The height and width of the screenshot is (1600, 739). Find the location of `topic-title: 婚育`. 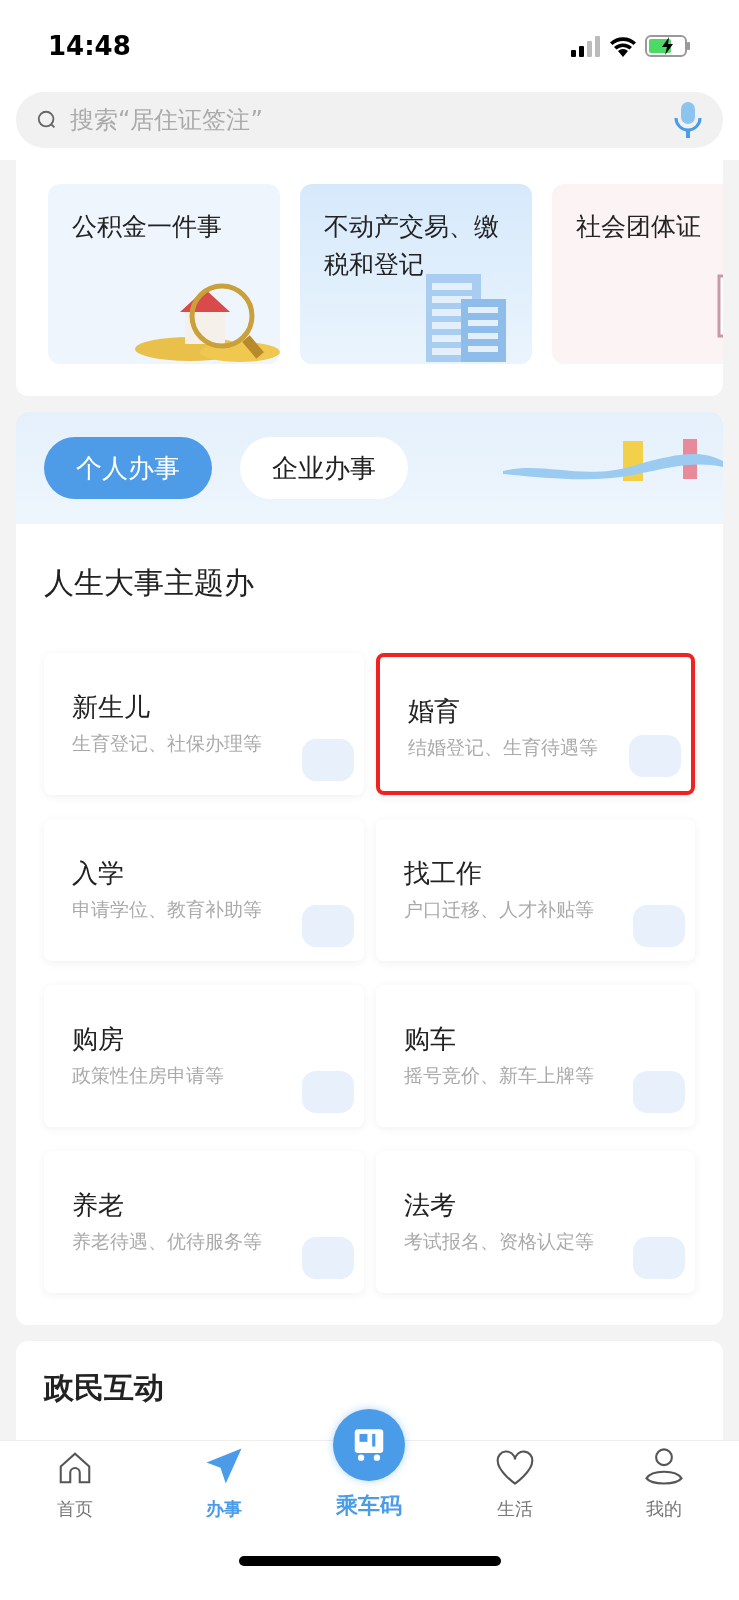

topic-title: 婚育 is located at coordinates (434, 711).